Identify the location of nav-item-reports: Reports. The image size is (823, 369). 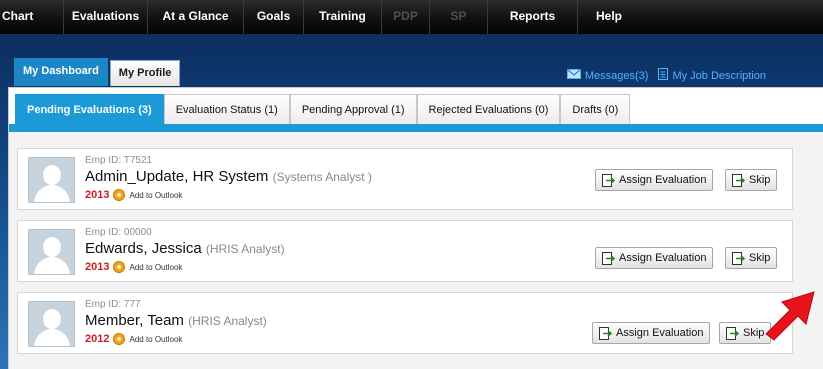
(533, 17).